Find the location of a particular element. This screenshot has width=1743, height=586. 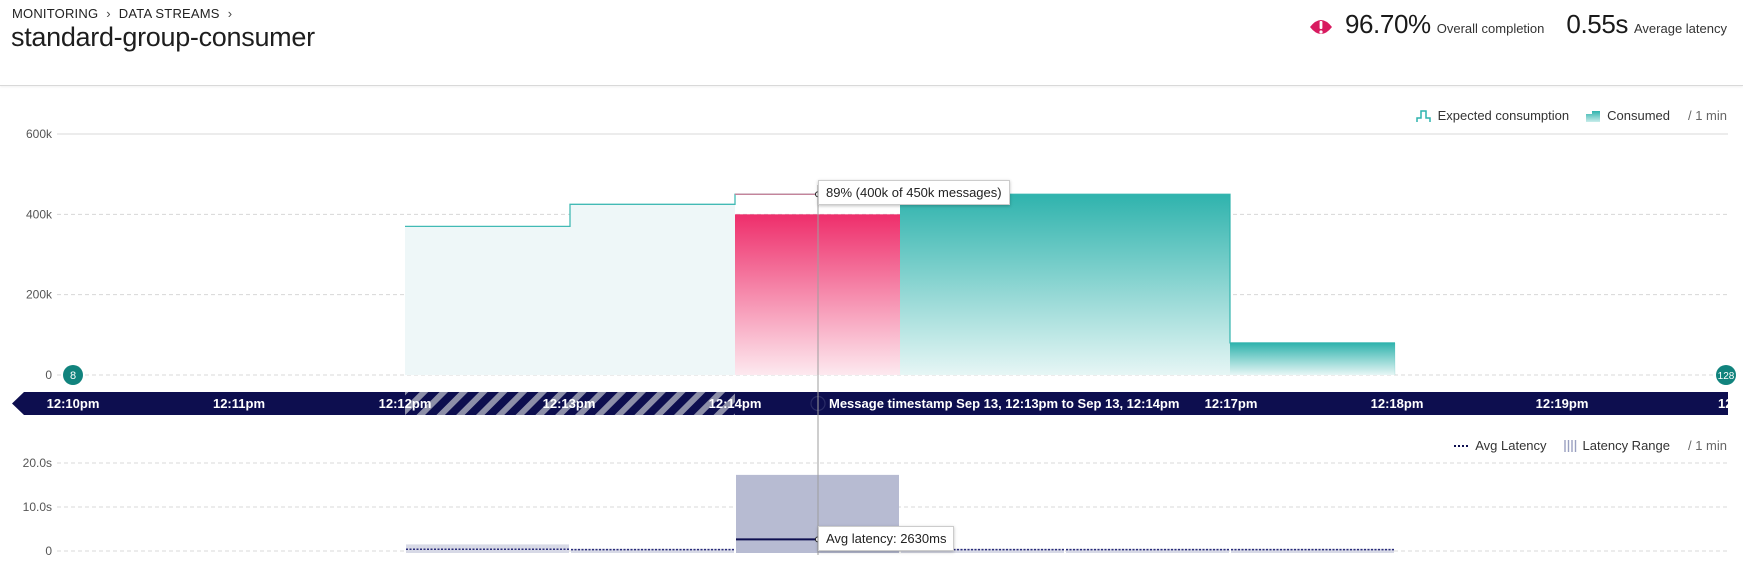

timeline-tick-label: 12:10pm is located at coordinates (73, 403).